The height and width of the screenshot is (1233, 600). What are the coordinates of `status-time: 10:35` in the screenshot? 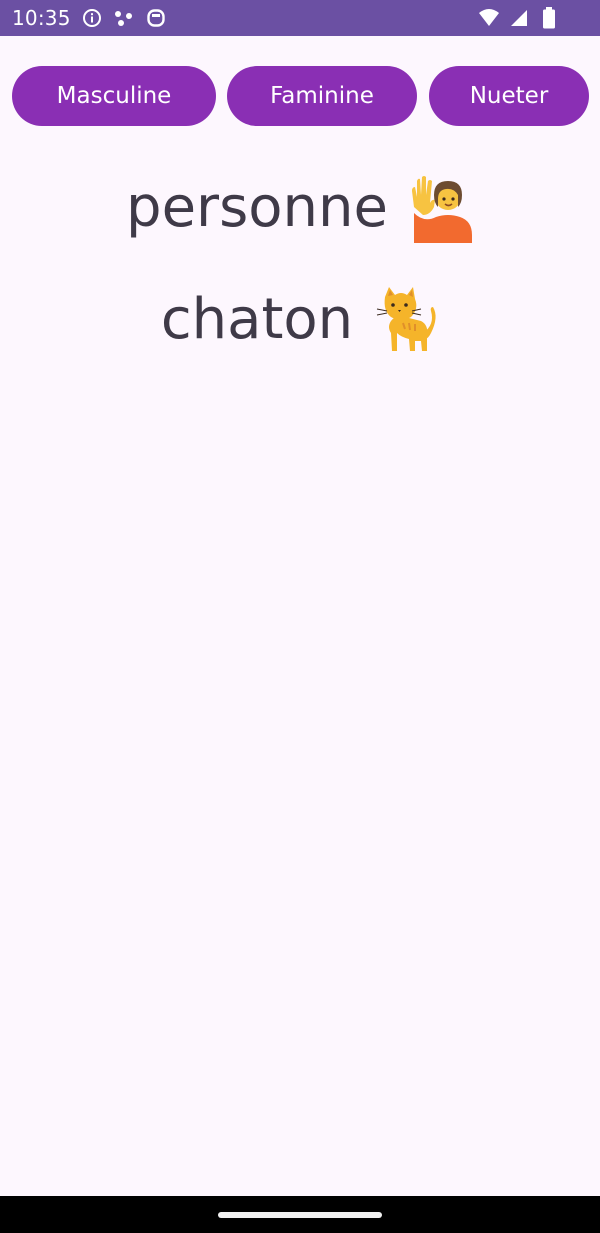 It's located at (41, 18).